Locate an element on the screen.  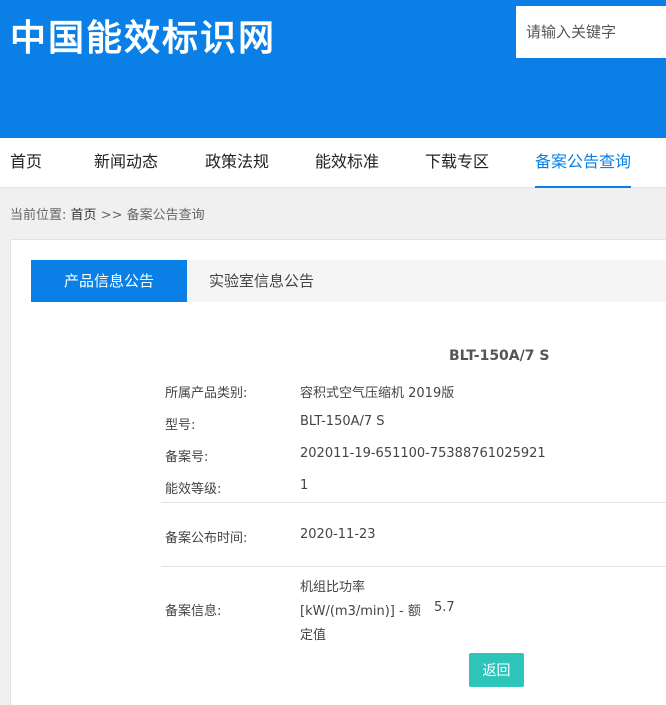
nav-item-policy: 政策法规 is located at coordinates (237, 163).